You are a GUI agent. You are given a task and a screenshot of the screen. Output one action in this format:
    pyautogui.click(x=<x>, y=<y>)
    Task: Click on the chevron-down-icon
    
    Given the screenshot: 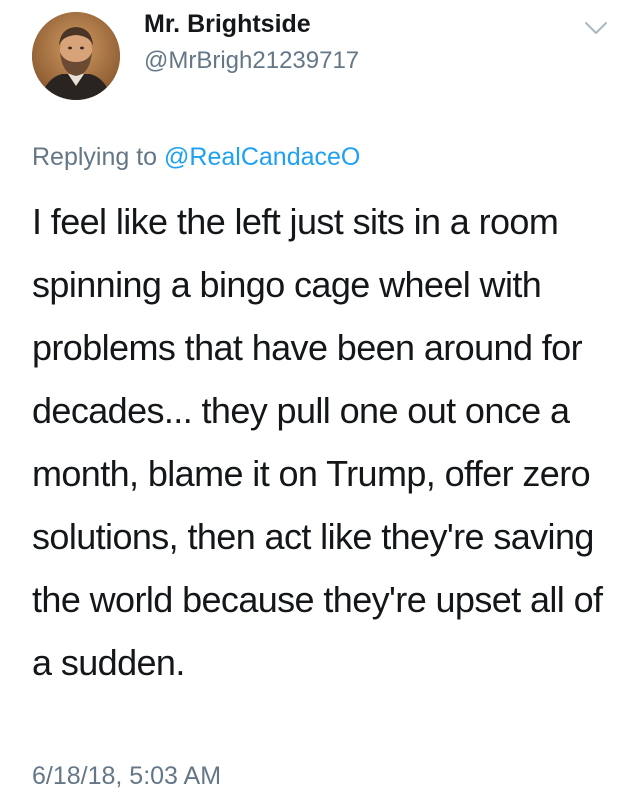 What is the action you would take?
    pyautogui.click(x=596, y=28)
    